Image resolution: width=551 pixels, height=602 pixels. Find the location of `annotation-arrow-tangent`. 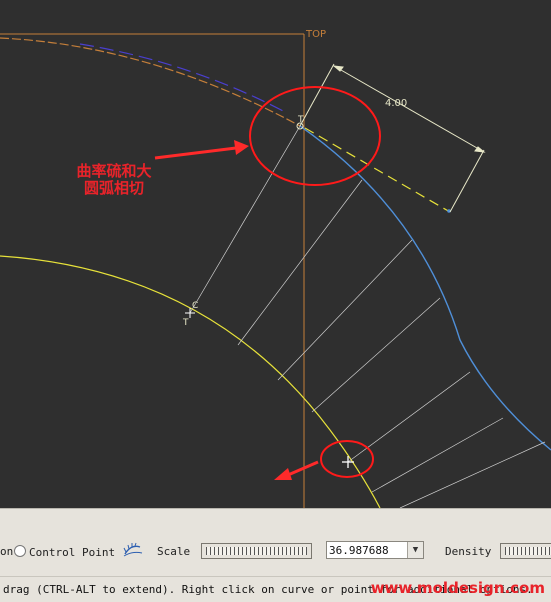

annotation-arrow-tangent is located at coordinates (201, 150).